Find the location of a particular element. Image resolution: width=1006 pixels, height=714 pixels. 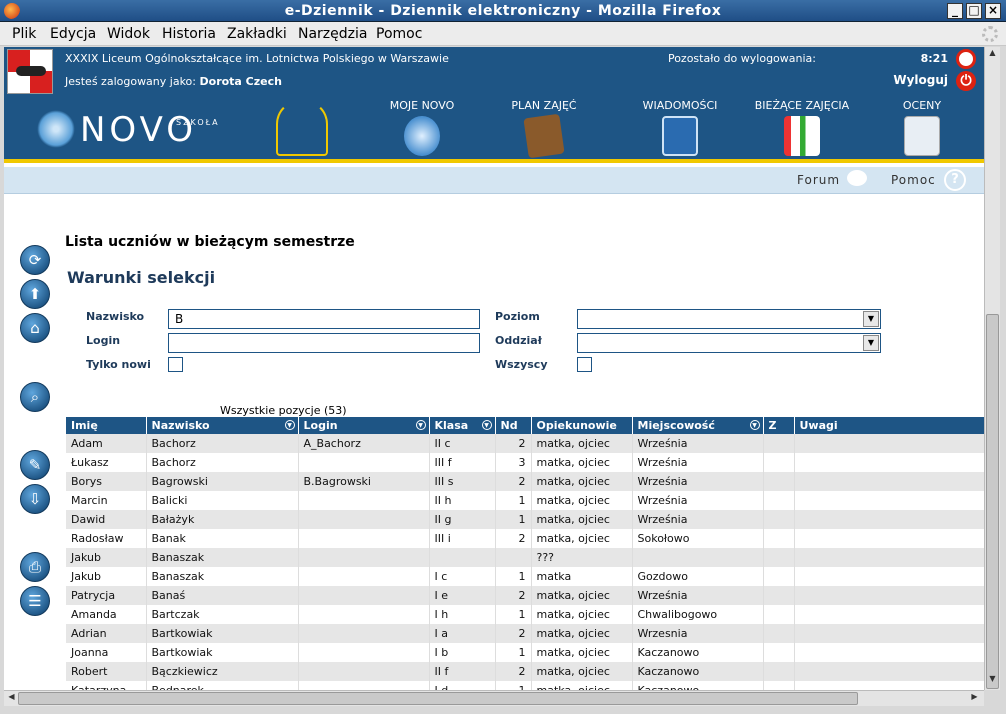

report-icon: ☰ is located at coordinates (35, 601).